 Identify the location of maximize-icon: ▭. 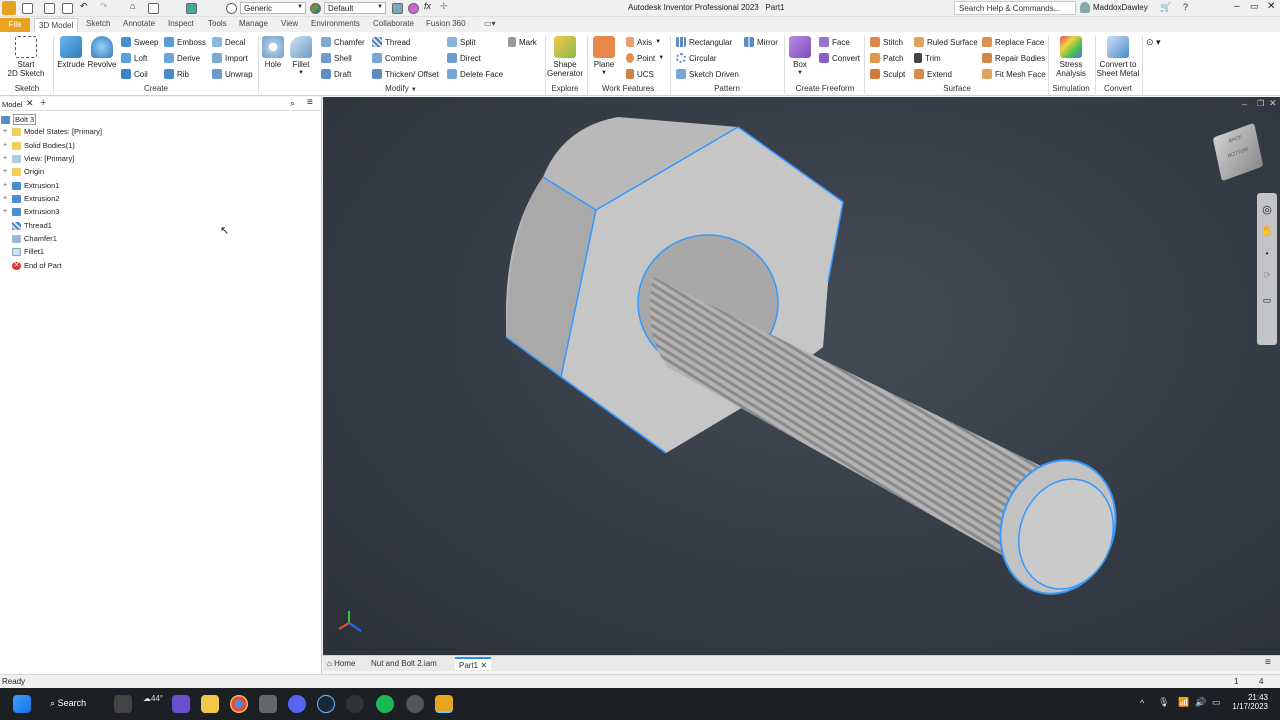
(1254, 6).